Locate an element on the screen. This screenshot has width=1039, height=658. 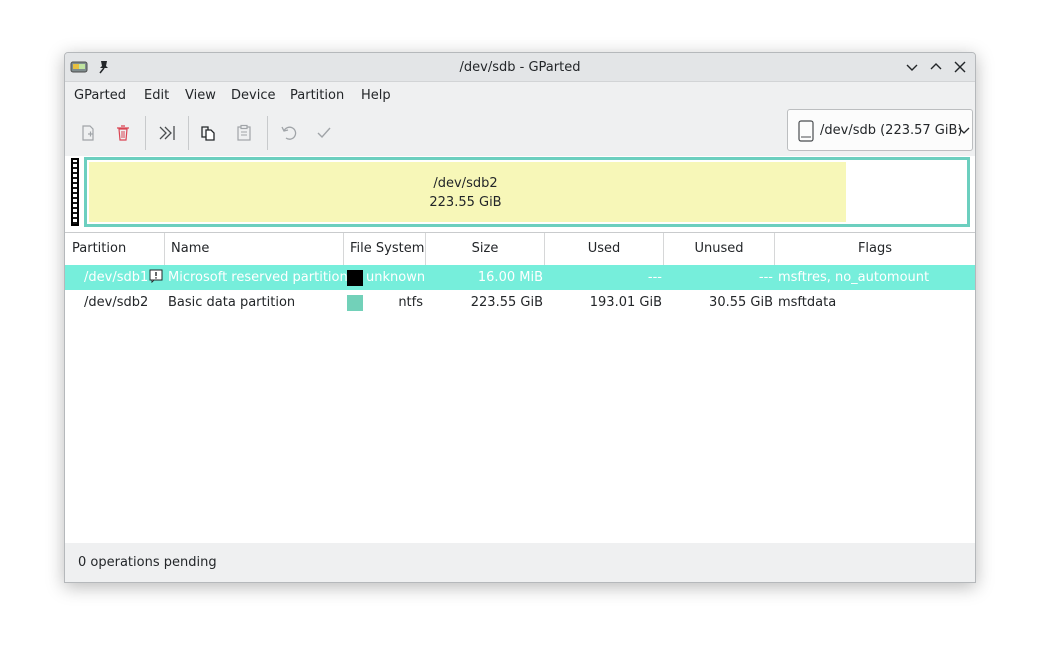
cell-unused: 30.55 GiB is located at coordinates (741, 302).